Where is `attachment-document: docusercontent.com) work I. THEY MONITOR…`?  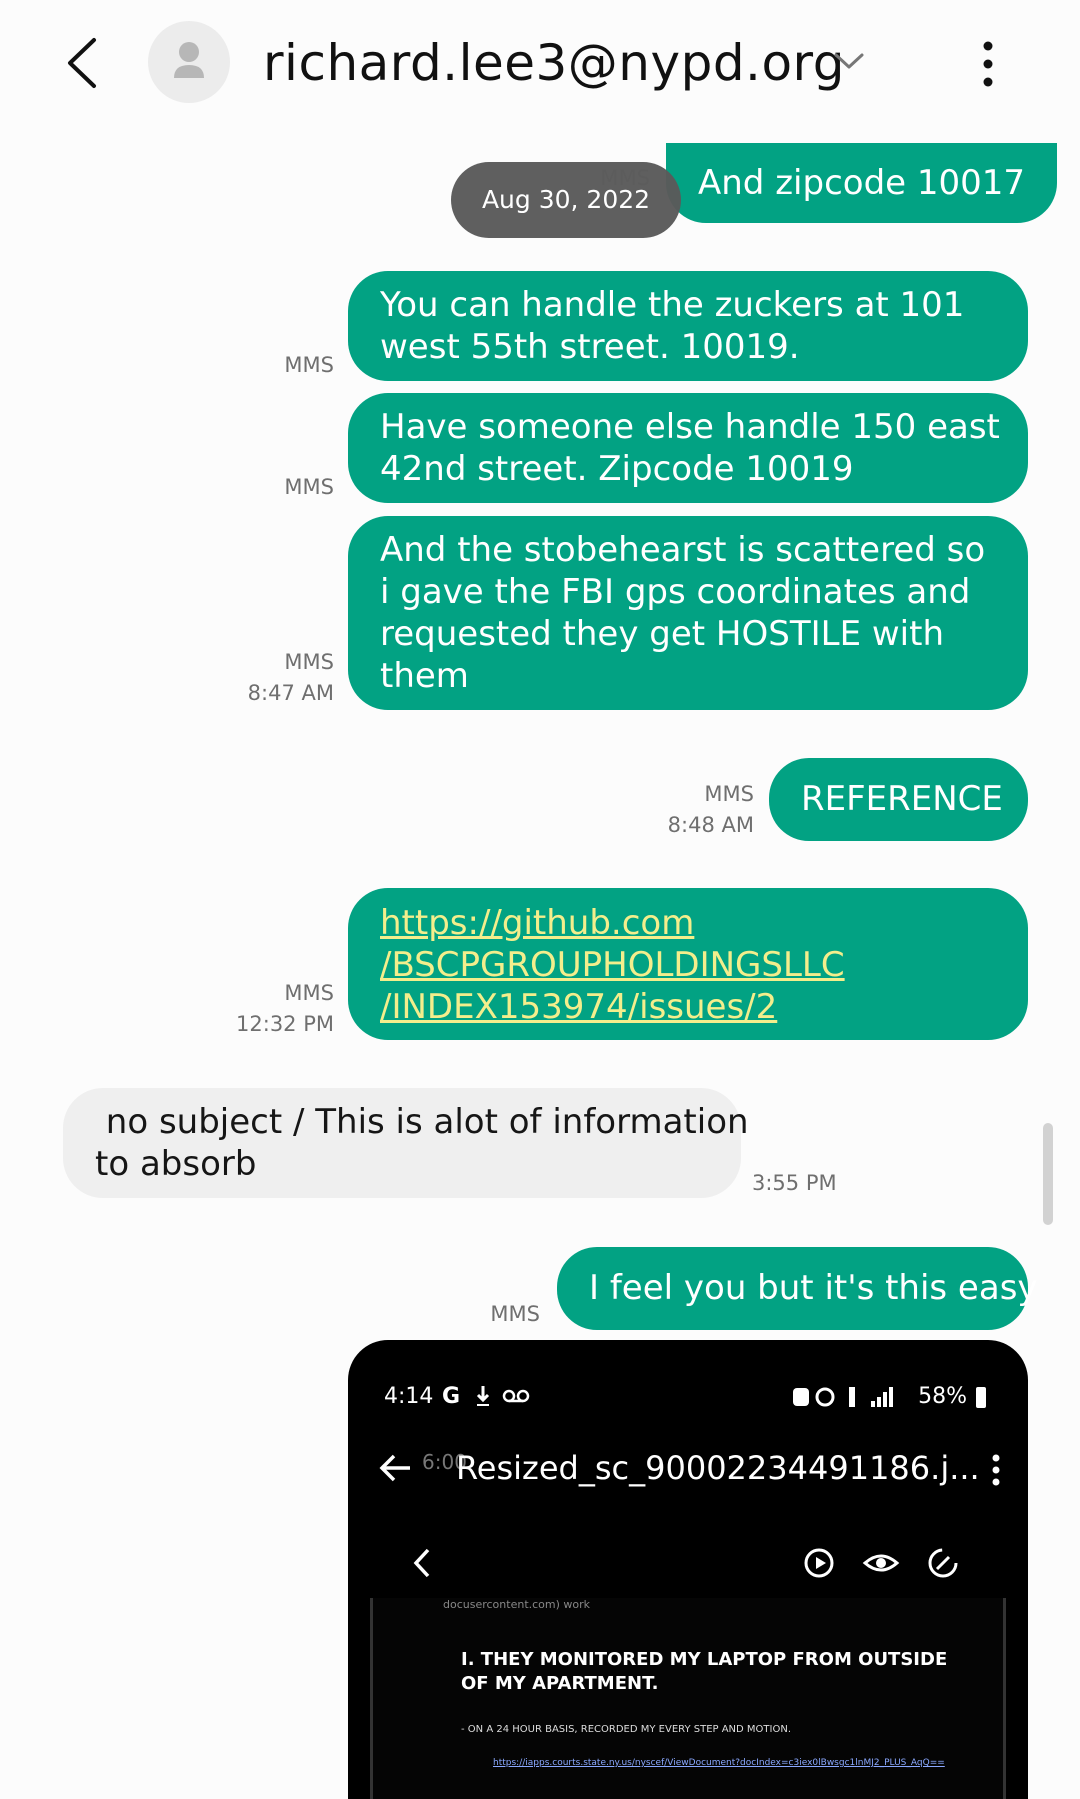 attachment-document: docusercontent.com) work I. THEY MONITOR… is located at coordinates (688, 1698).